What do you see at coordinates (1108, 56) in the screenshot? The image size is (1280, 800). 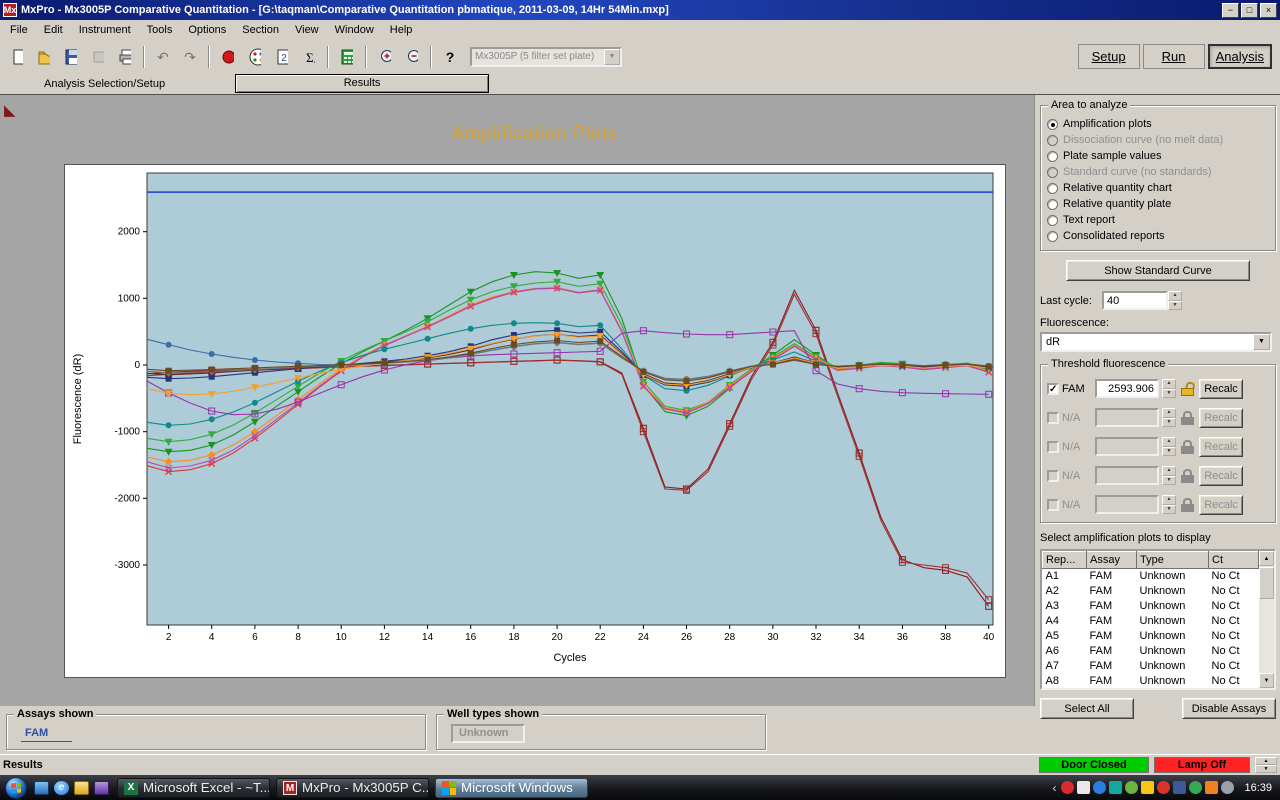 I see `setup-mode-button: Setup` at bounding box center [1108, 56].